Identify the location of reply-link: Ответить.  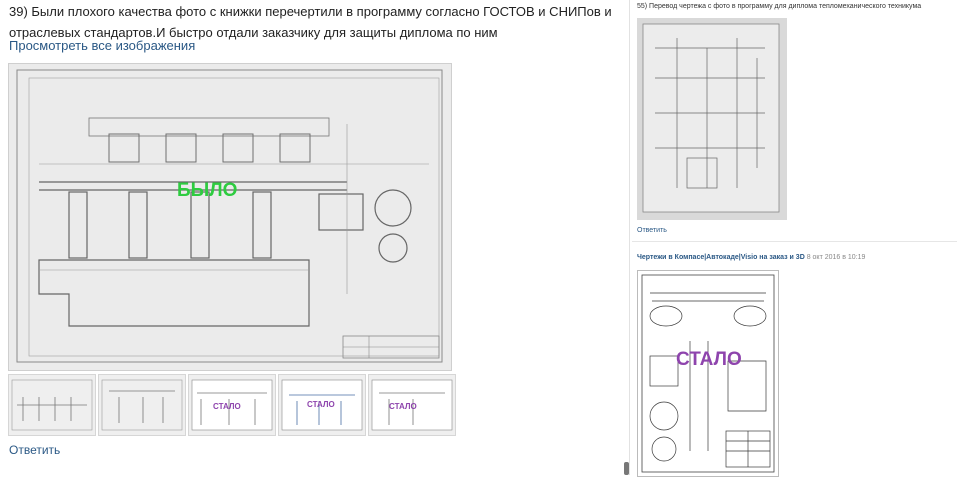
(34, 450).